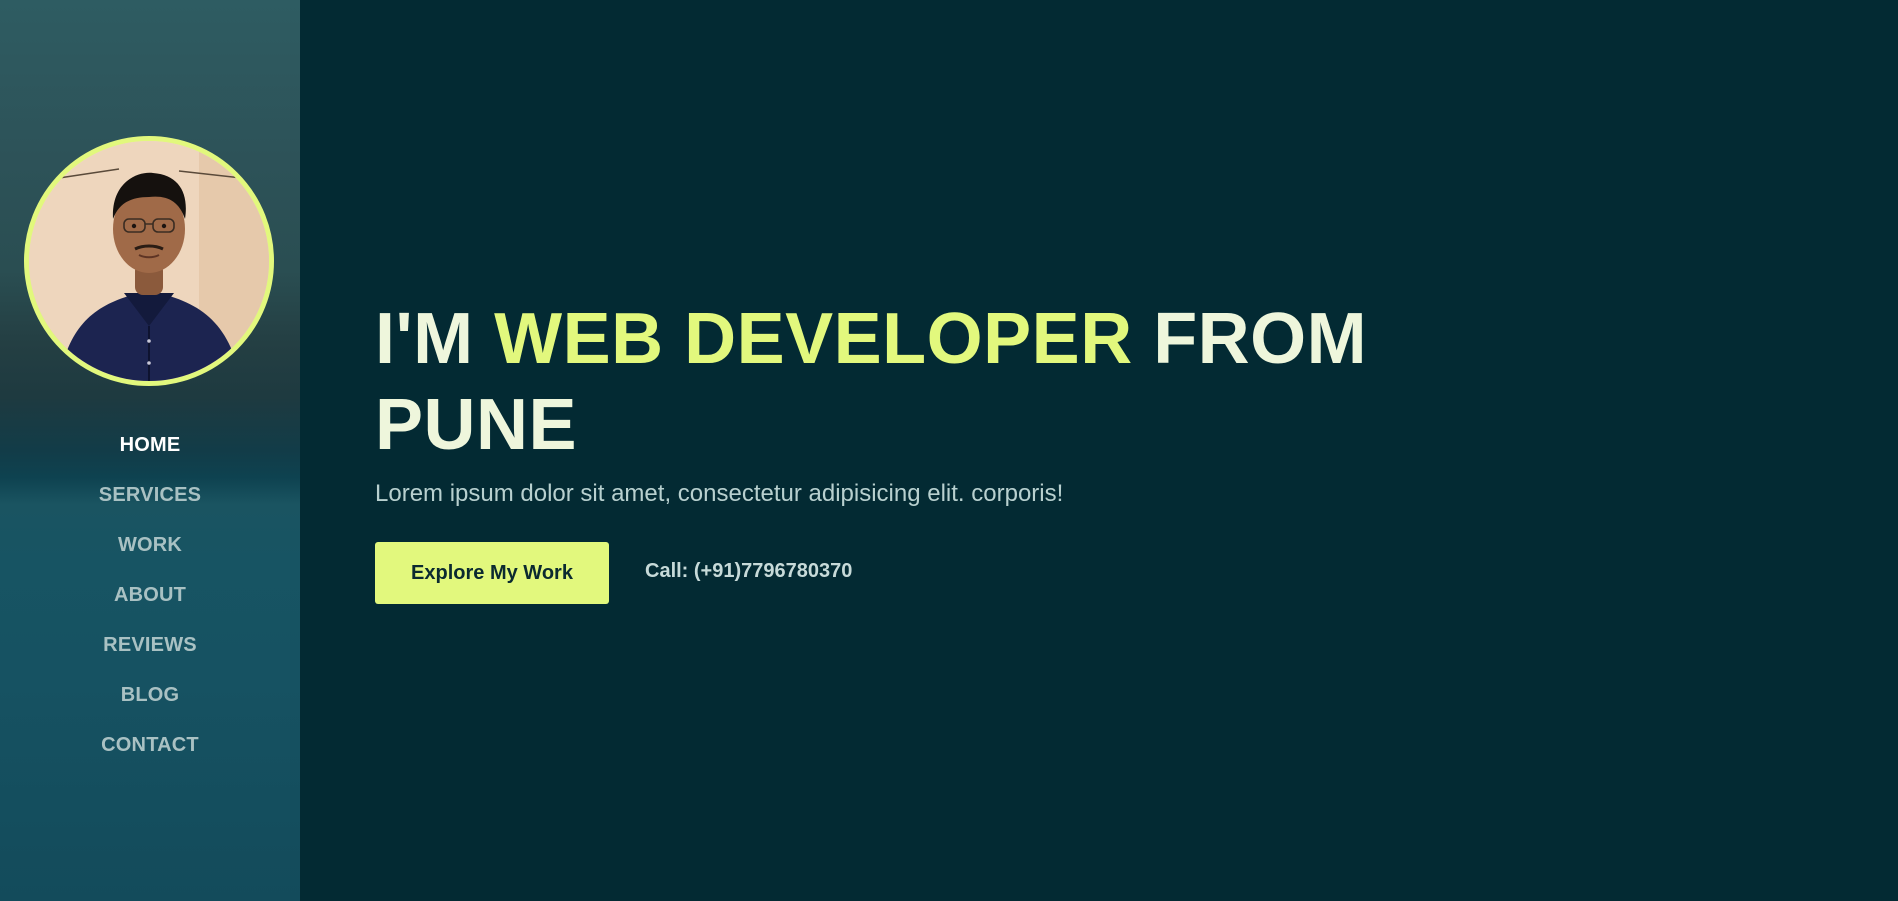  I want to click on sidebar-item-services: SERVICES, so click(150, 495).